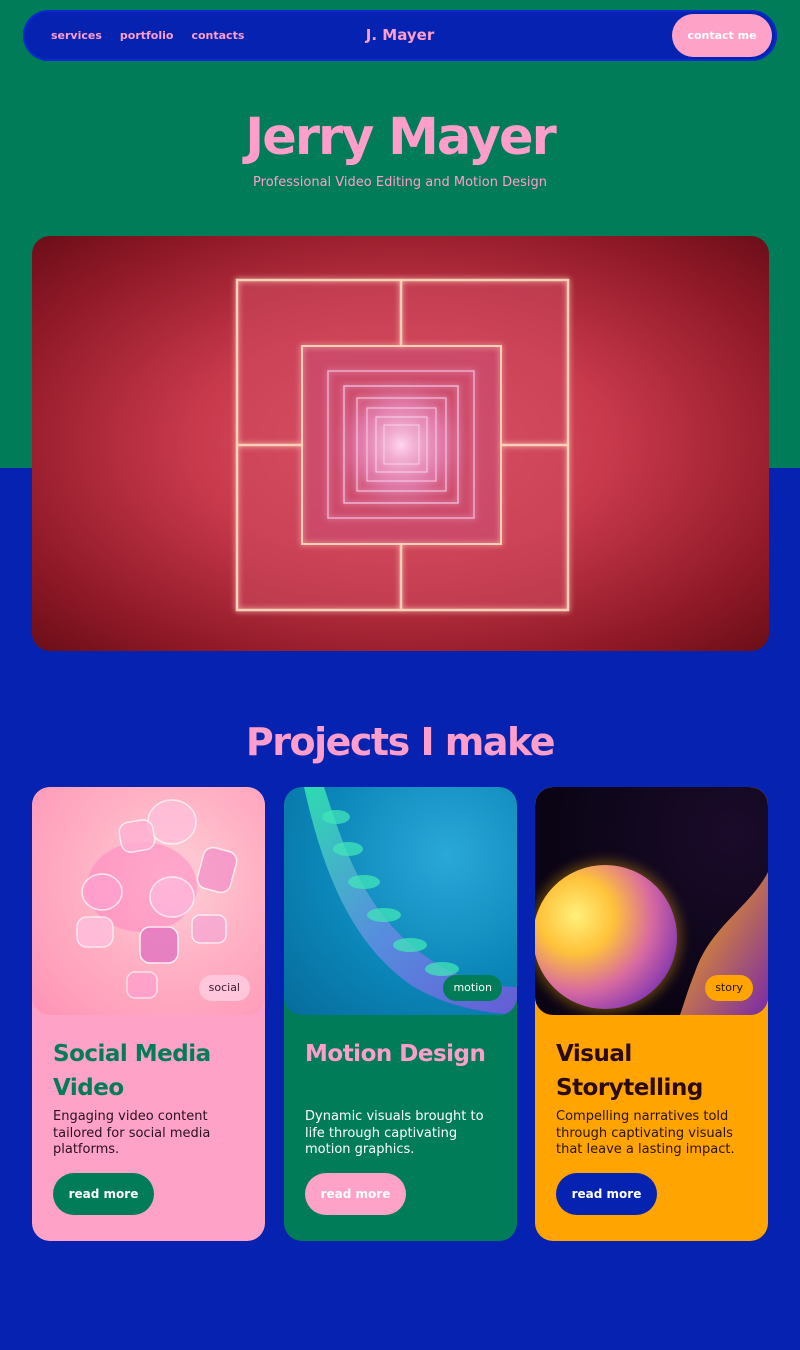  What do you see at coordinates (224, 988) in the screenshot?
I see `tag-social: social` at bounding box center [224, 988].